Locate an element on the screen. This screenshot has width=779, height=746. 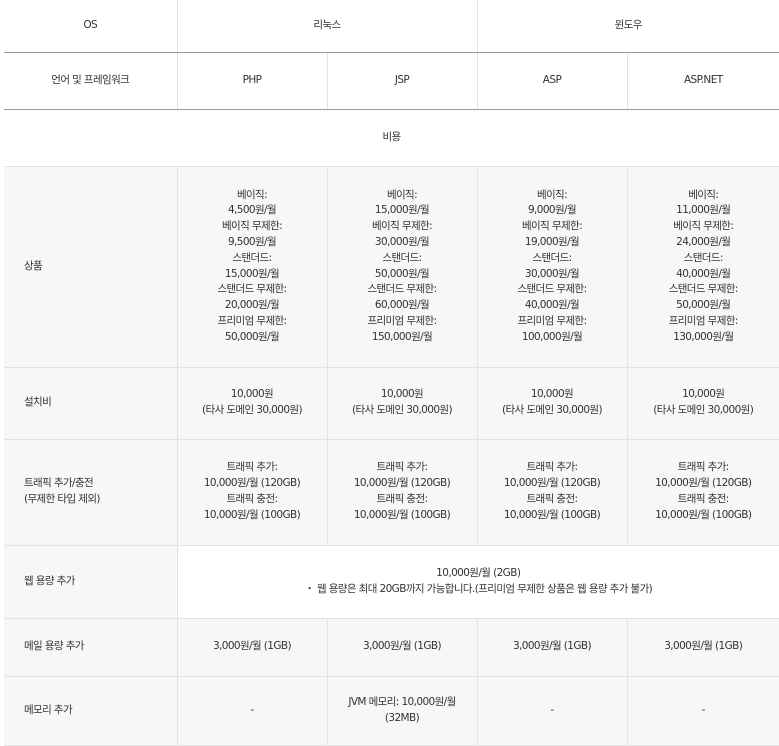
memory-cell-aspnet: - is located at coordinates (703, 710).